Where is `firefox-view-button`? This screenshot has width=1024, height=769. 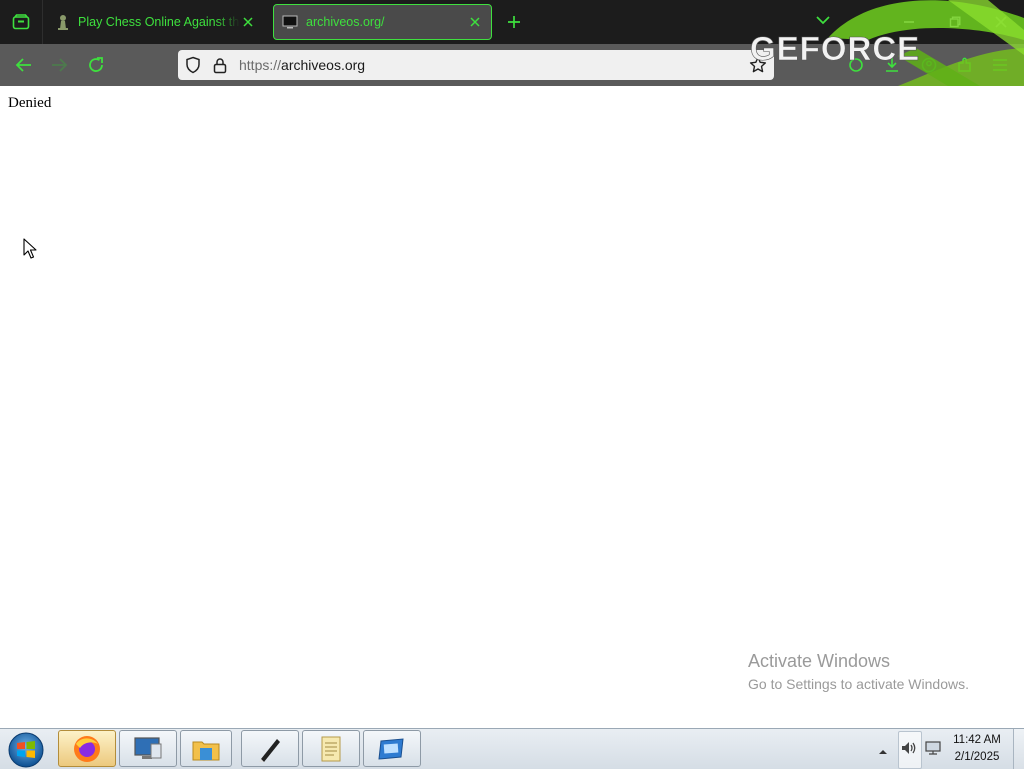
firefox-view-button is located at coordinates (21, 22).